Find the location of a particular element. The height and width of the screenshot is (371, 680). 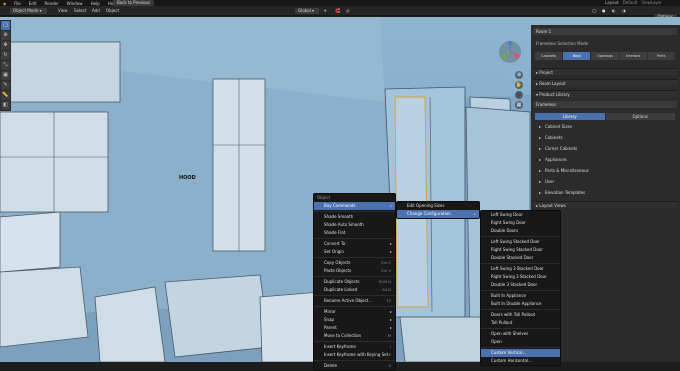

shading-wireframe-icon: ◯ is located at coordinates (594, 11).